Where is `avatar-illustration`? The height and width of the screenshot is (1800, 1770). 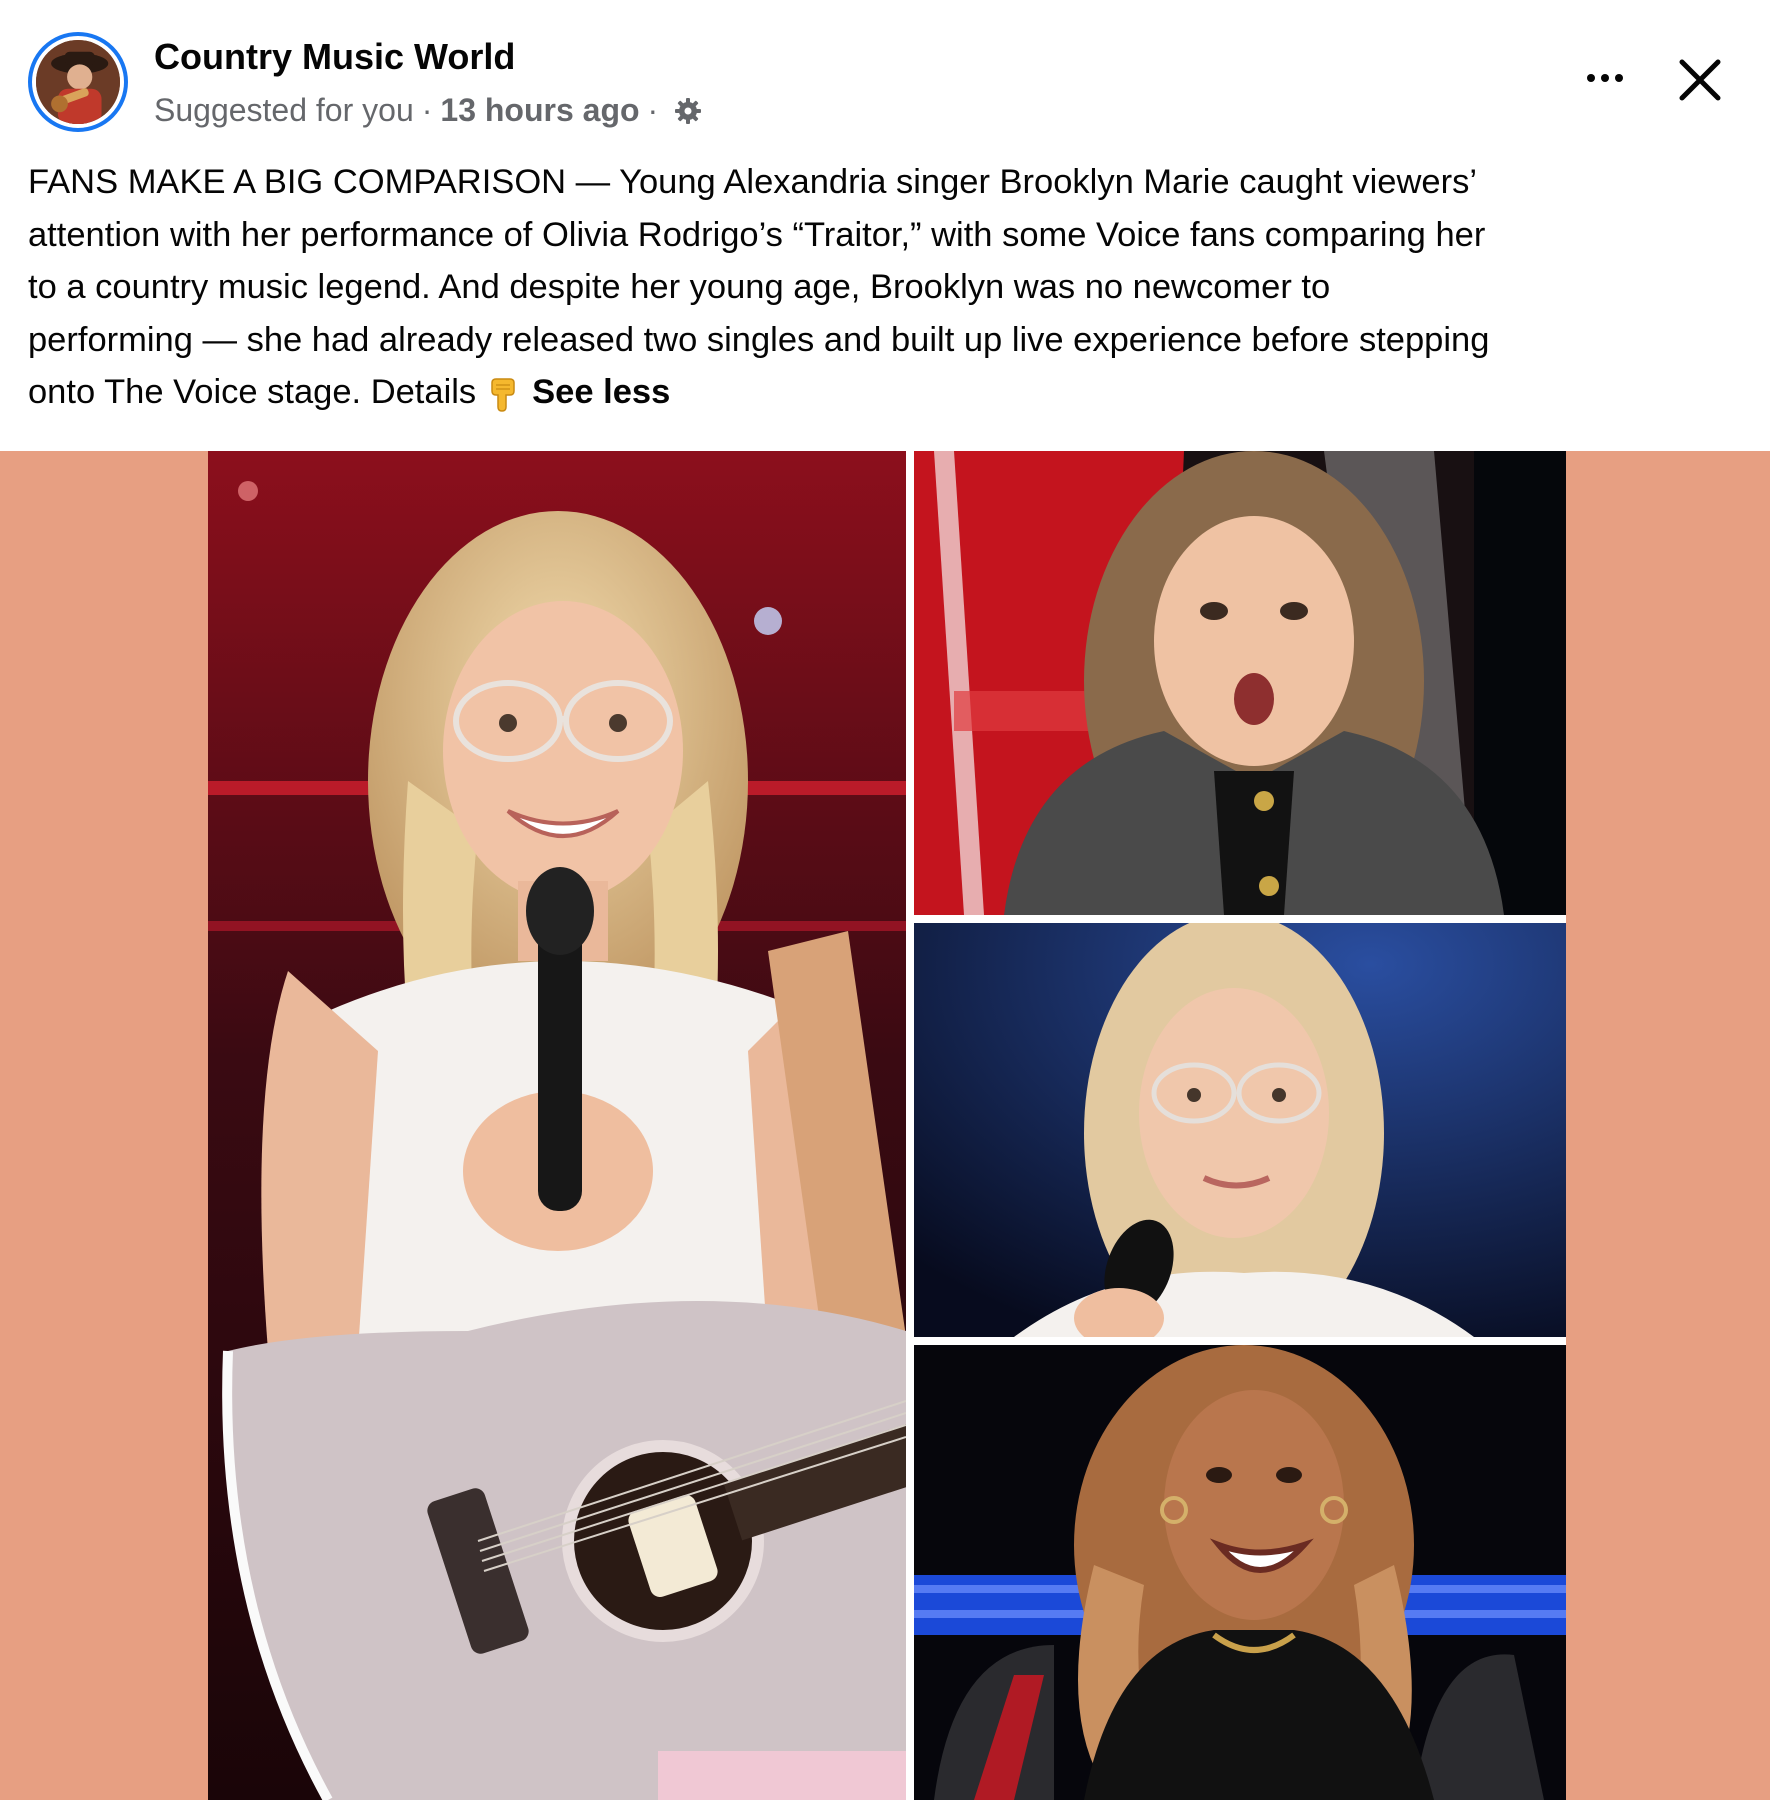 avatar-illustration is located at coordinates (78, 82).